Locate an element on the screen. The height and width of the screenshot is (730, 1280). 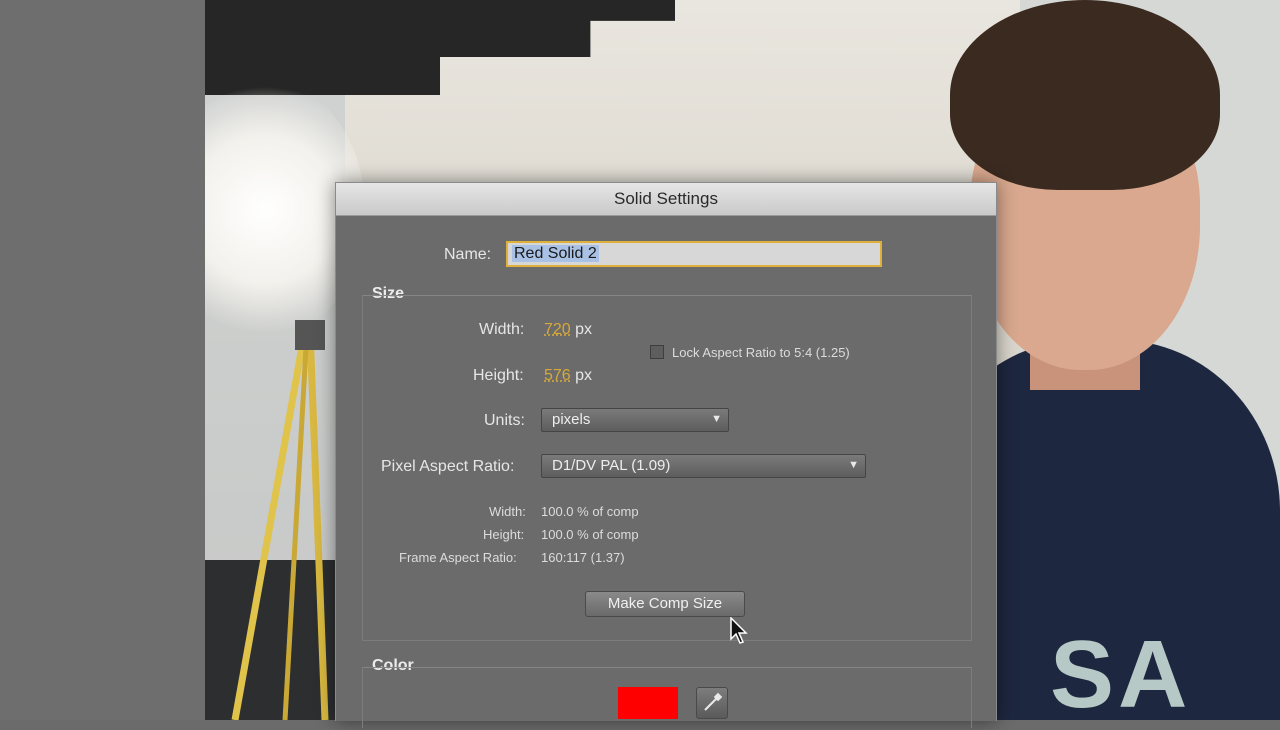
lock-aspect-checkbox is located at coordinates (657, 352).